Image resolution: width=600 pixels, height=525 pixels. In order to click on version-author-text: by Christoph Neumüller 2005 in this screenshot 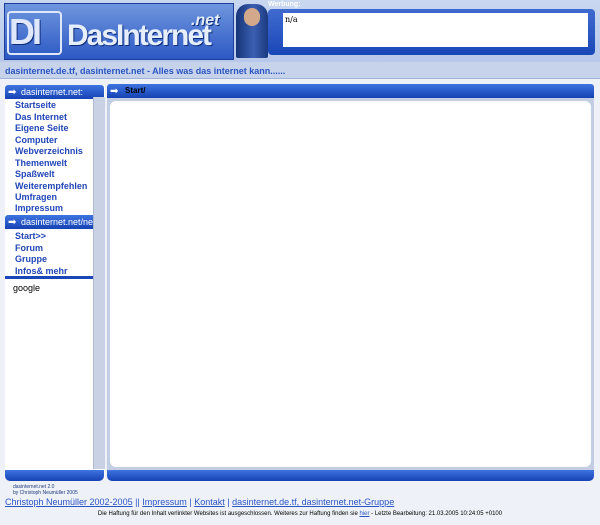, I will do `click(45, 493)`.